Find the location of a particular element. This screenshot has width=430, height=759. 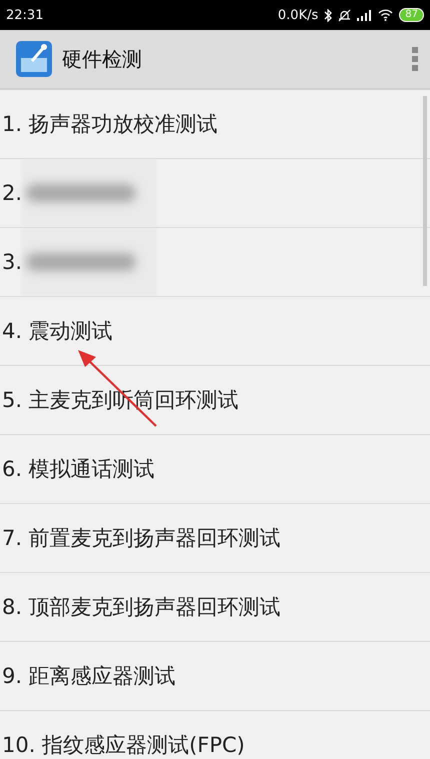

test-item: 2. is located at coordinates (215, 193).